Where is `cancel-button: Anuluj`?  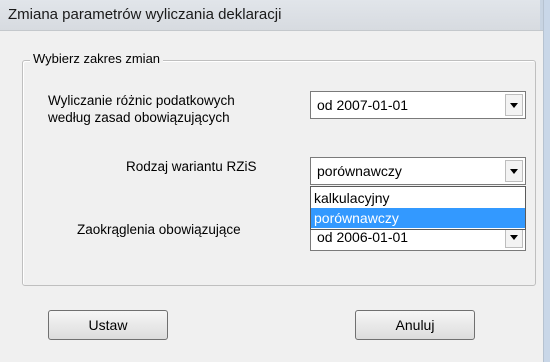
cancel-button: Anuluj is located at coordinates (415, 325).